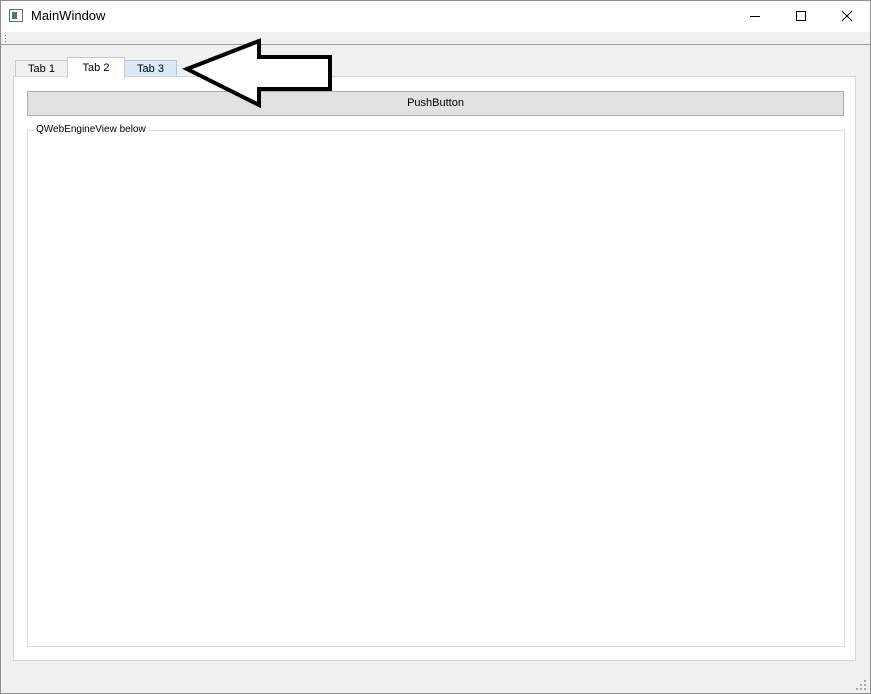  What do you see at coordinates (41, 68) in the screenshot?
I see `tab-1: Tab 1` at bounding box center [41, 68].